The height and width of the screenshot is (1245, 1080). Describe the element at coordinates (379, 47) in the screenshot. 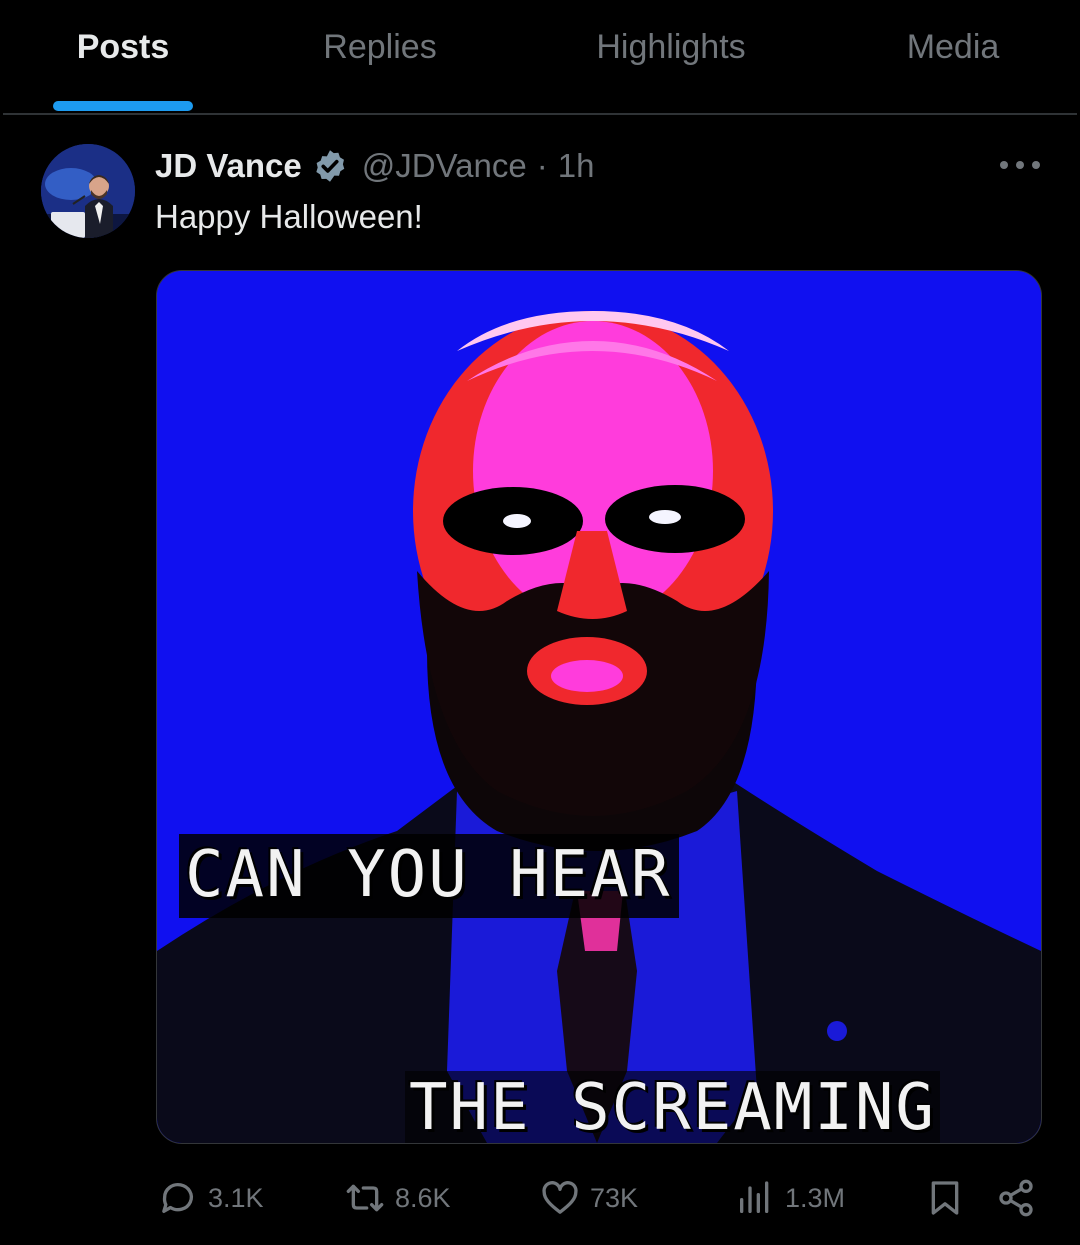

I see `tab-replies: Replies` at that location.